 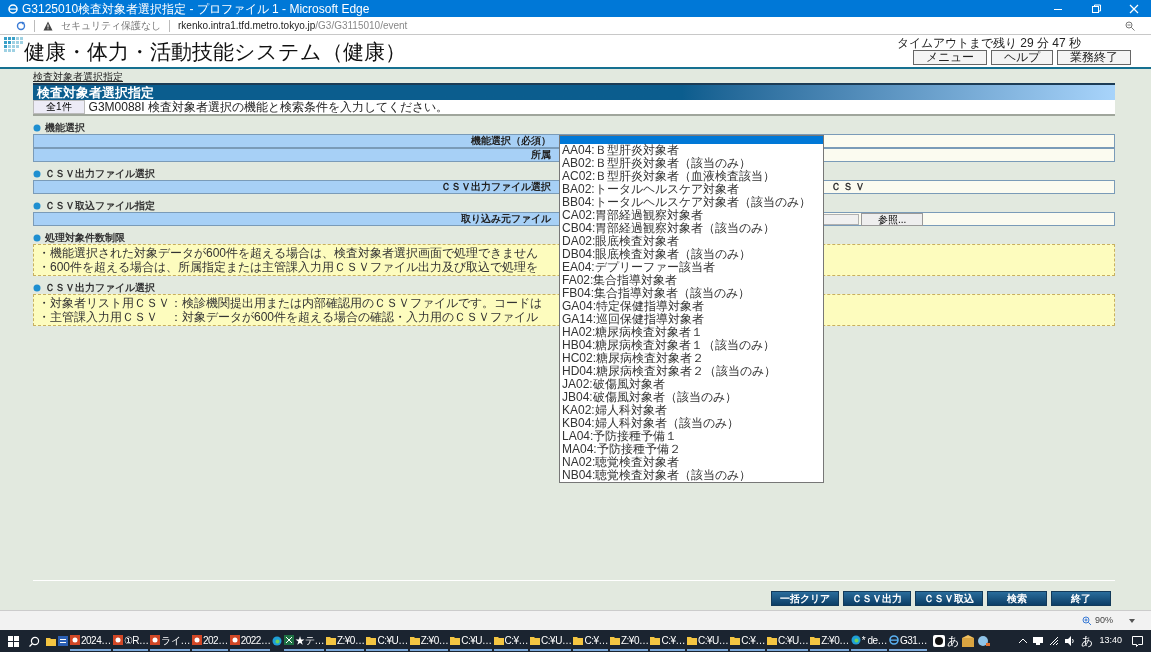 What do you see at coordinates (290, 303) in the screenshot?
I see `notice-text: ・対象者リスト用ＣＳＶ：検診機関提出用または内部確認用のＣＳＶファイルです。コードは` at bounding box center [290, 303].